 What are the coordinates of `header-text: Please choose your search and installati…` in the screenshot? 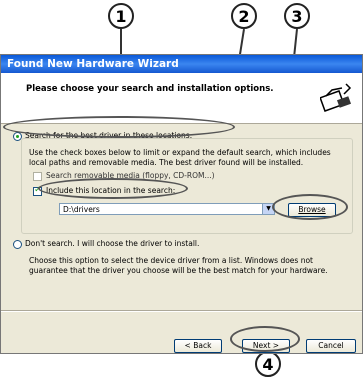 It's located at (150, 89).